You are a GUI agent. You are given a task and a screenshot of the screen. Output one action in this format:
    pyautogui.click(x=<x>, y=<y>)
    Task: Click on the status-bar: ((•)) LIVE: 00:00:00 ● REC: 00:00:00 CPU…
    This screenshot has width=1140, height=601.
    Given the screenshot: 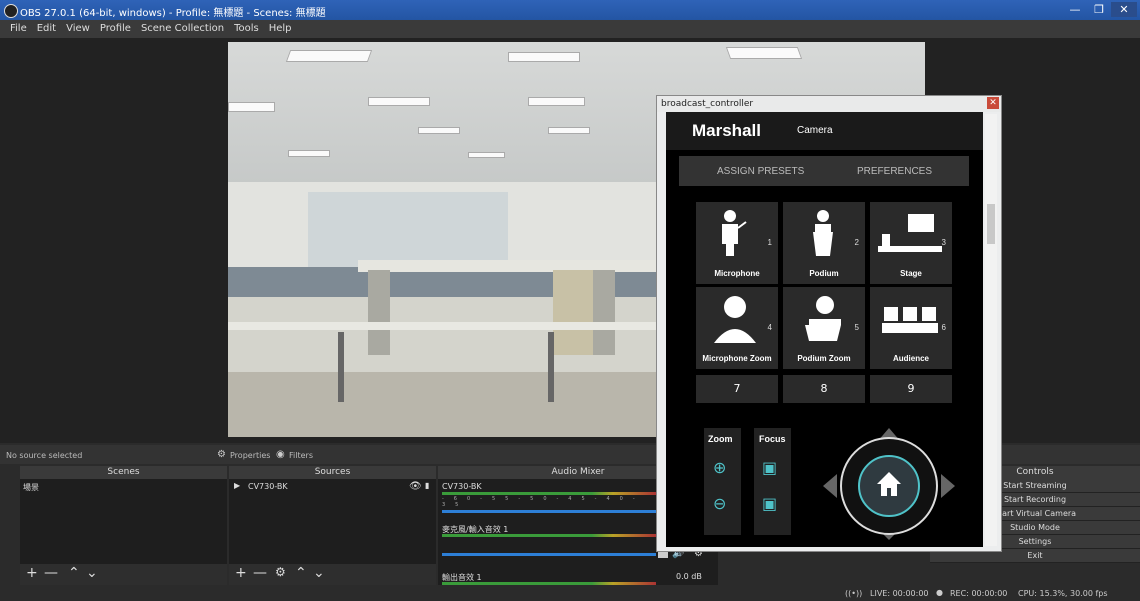 What is the action you would take?
    pyautogui.click(x=570, y=593)
    